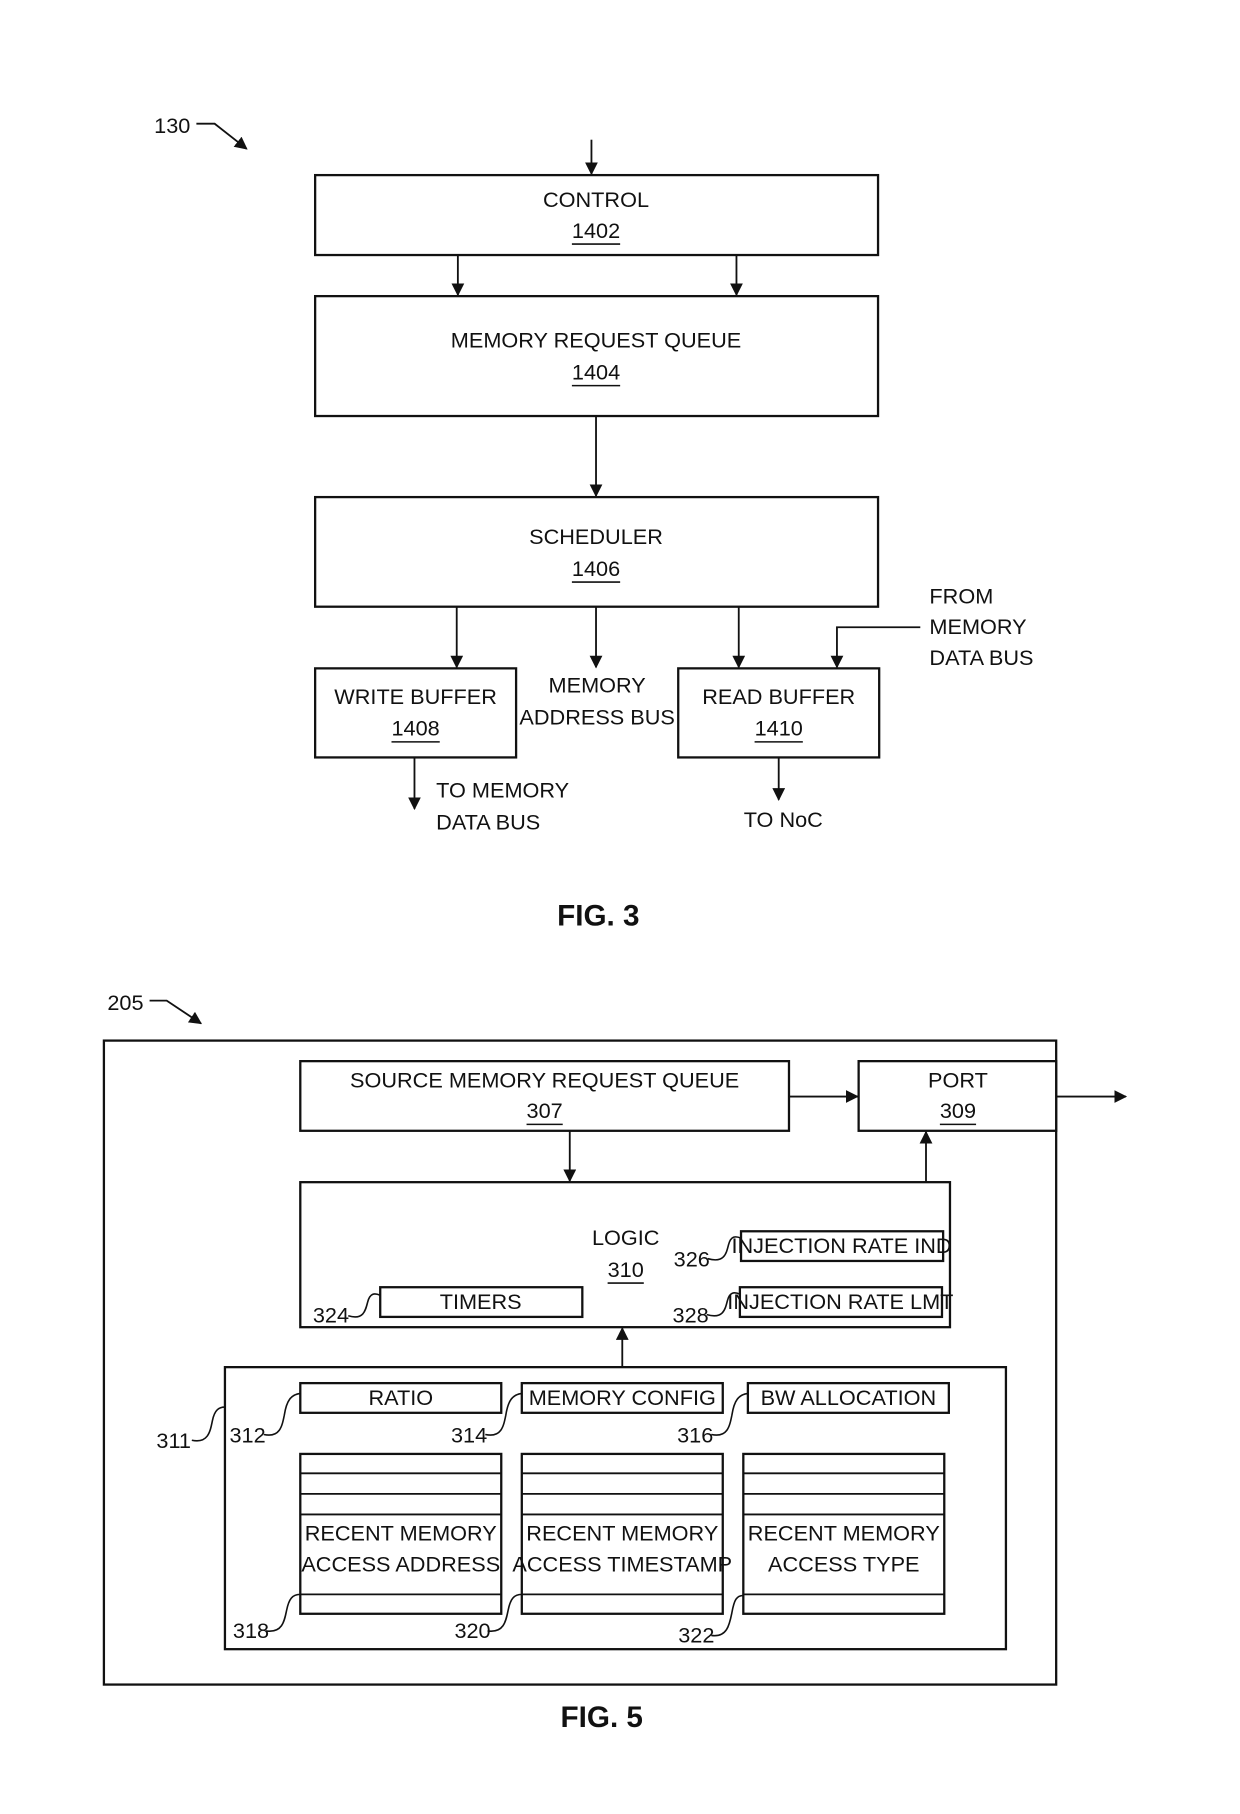 The image size is (1240, 1814). Describe the element at coordinates (957, 1096) in the screenshot. I see `port-block: PORT 309` at that location.